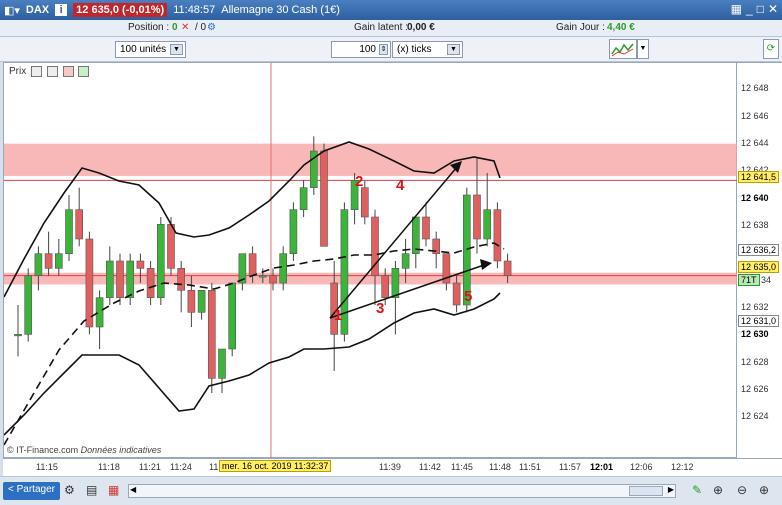 The image size is (782, 505). What do you see at coordinates (682, 467) in the screenshot?
I see `x-tick: 12:12` at bounding box center [682, 467].